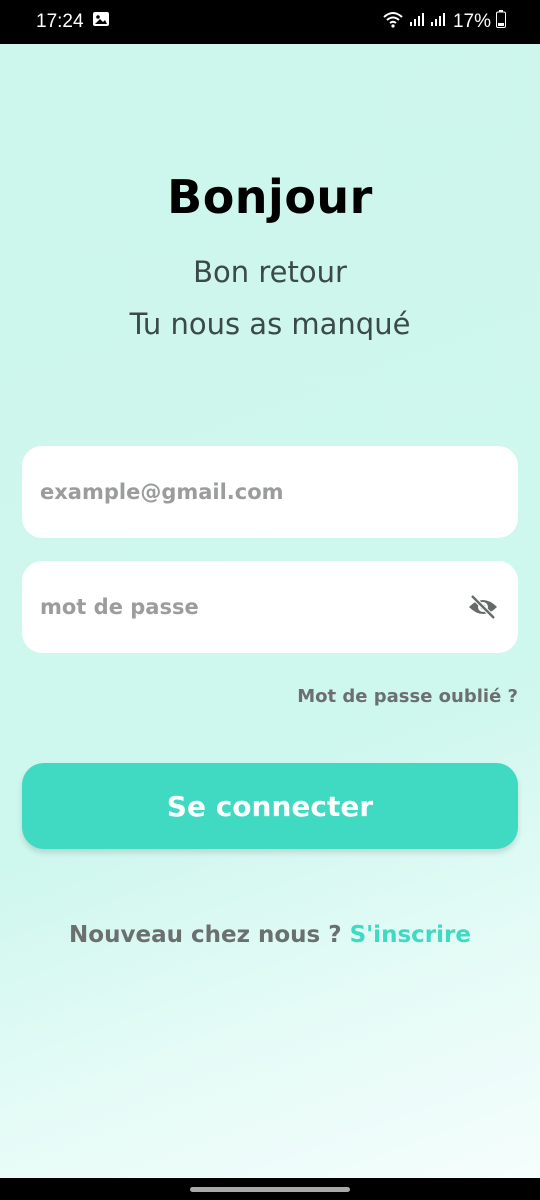 The height and width of the screenshot is (1200, 540). I want to click on email-field-container, so click(270, 492).